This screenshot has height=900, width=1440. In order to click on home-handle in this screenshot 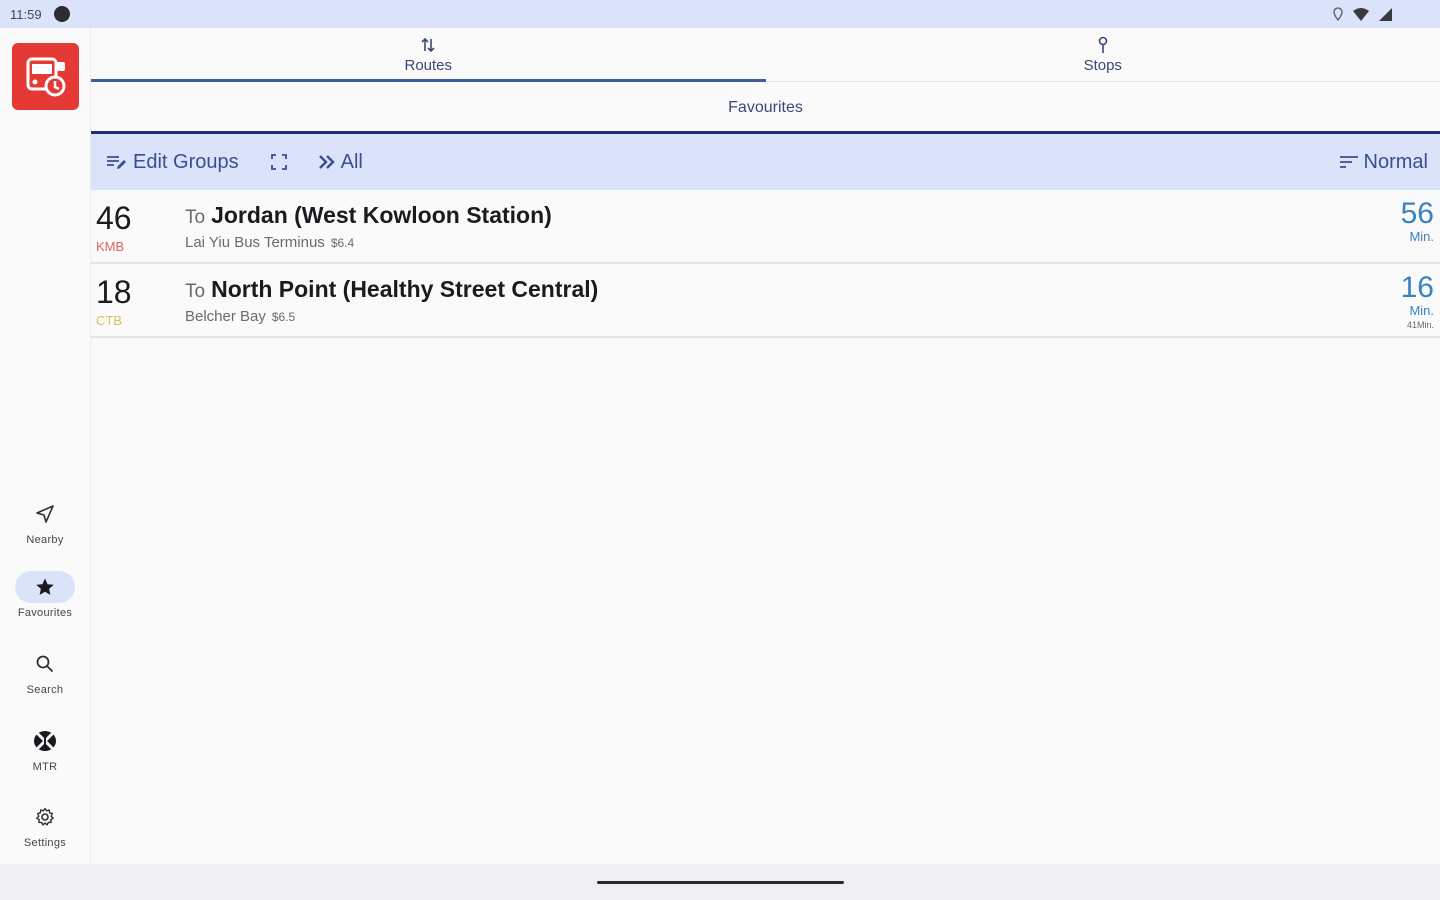, I will do `click(720, 882)`.